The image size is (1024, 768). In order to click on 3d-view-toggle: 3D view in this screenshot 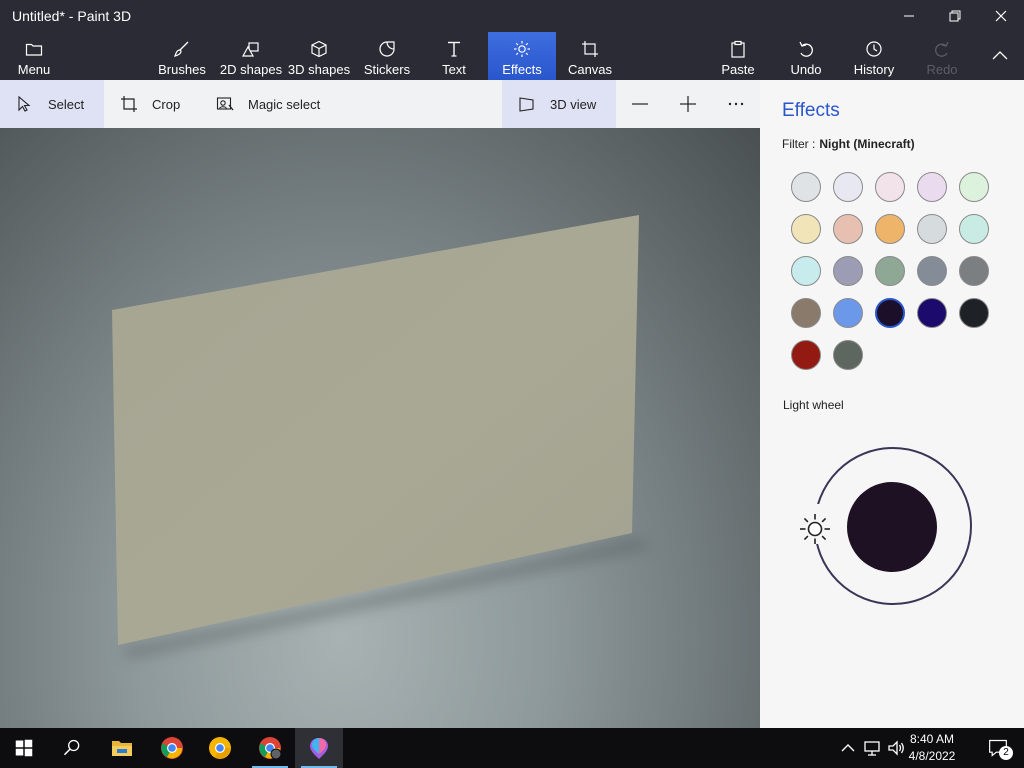, I will do `click(559, 104)`.